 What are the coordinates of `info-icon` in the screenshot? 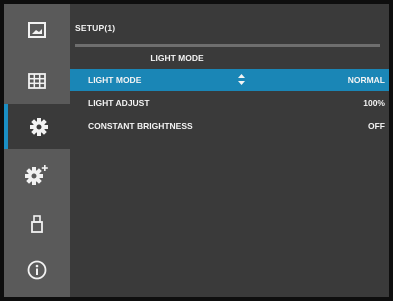 It's located at (37, 269).